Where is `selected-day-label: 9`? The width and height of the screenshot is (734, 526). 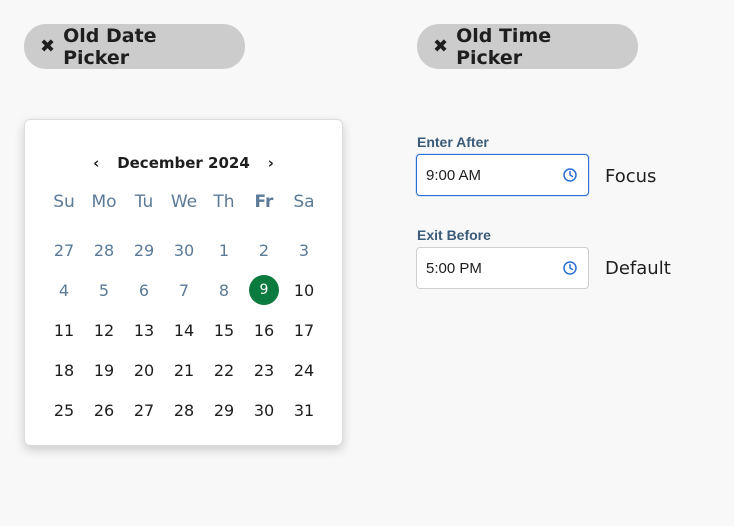
selected-day-label: 9 is located at coordinates (264, 290).